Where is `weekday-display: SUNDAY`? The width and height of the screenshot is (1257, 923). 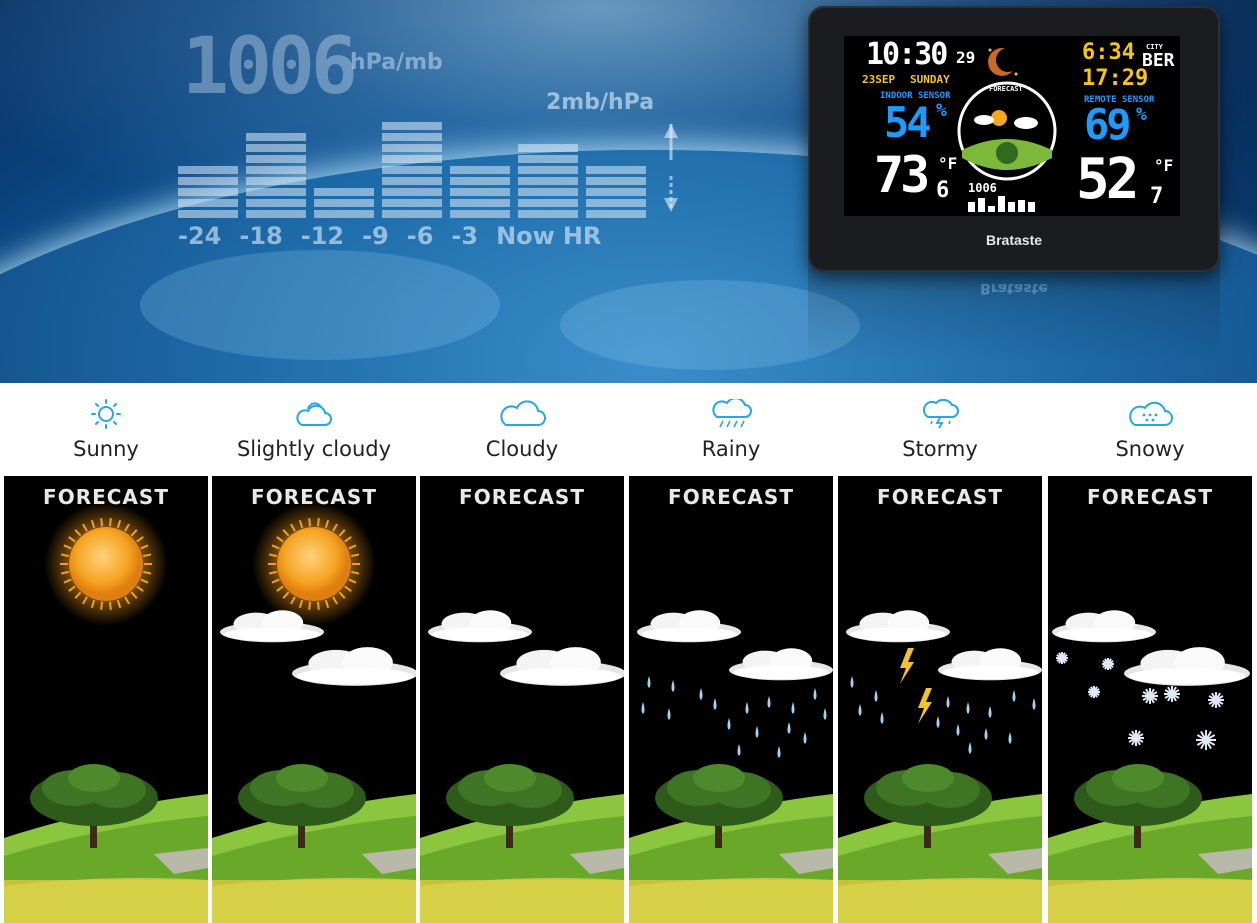 weekday-display: SUNDAY is located at coordinates (930, 79).